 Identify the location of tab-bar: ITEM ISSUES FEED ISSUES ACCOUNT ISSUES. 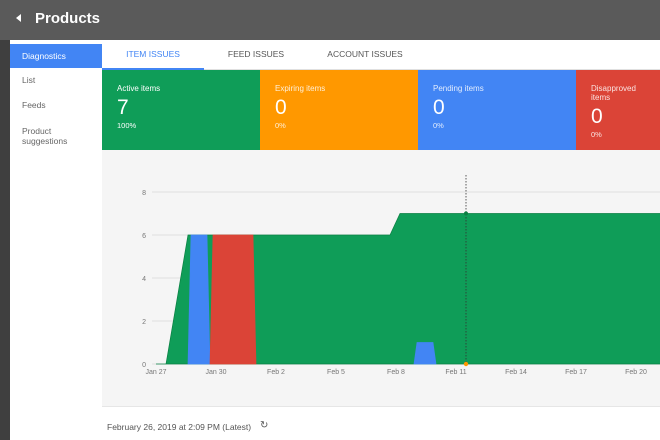
(381, 55).